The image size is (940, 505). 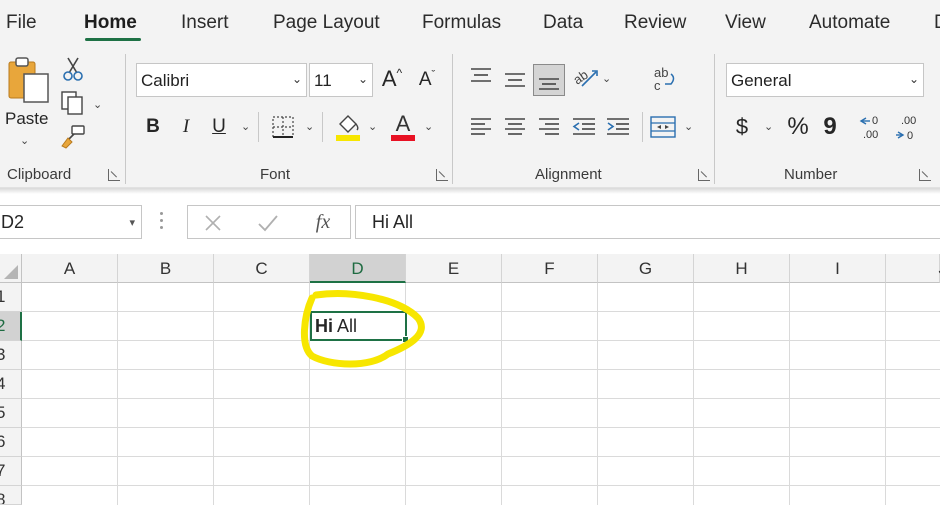 What do you see at coordinates (11, 268) in the screenshot?
I see `select-all-button` at bounding box center [11, 268].